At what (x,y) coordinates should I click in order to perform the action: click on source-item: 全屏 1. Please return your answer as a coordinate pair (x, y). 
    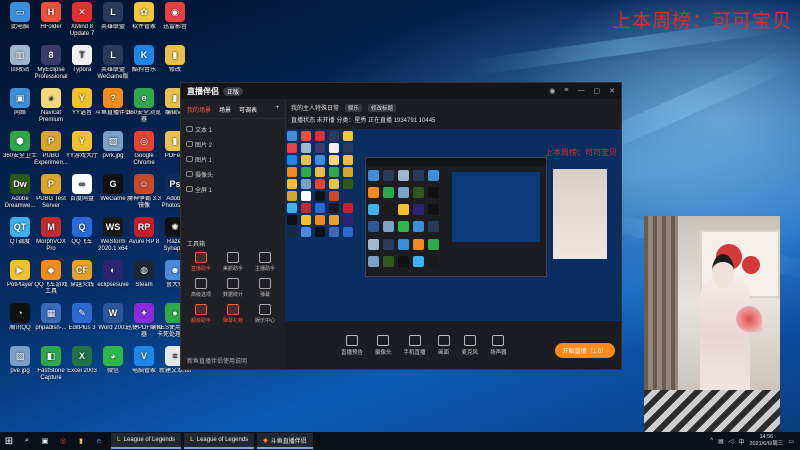
    Looking at the image, I should click on (233, 188).